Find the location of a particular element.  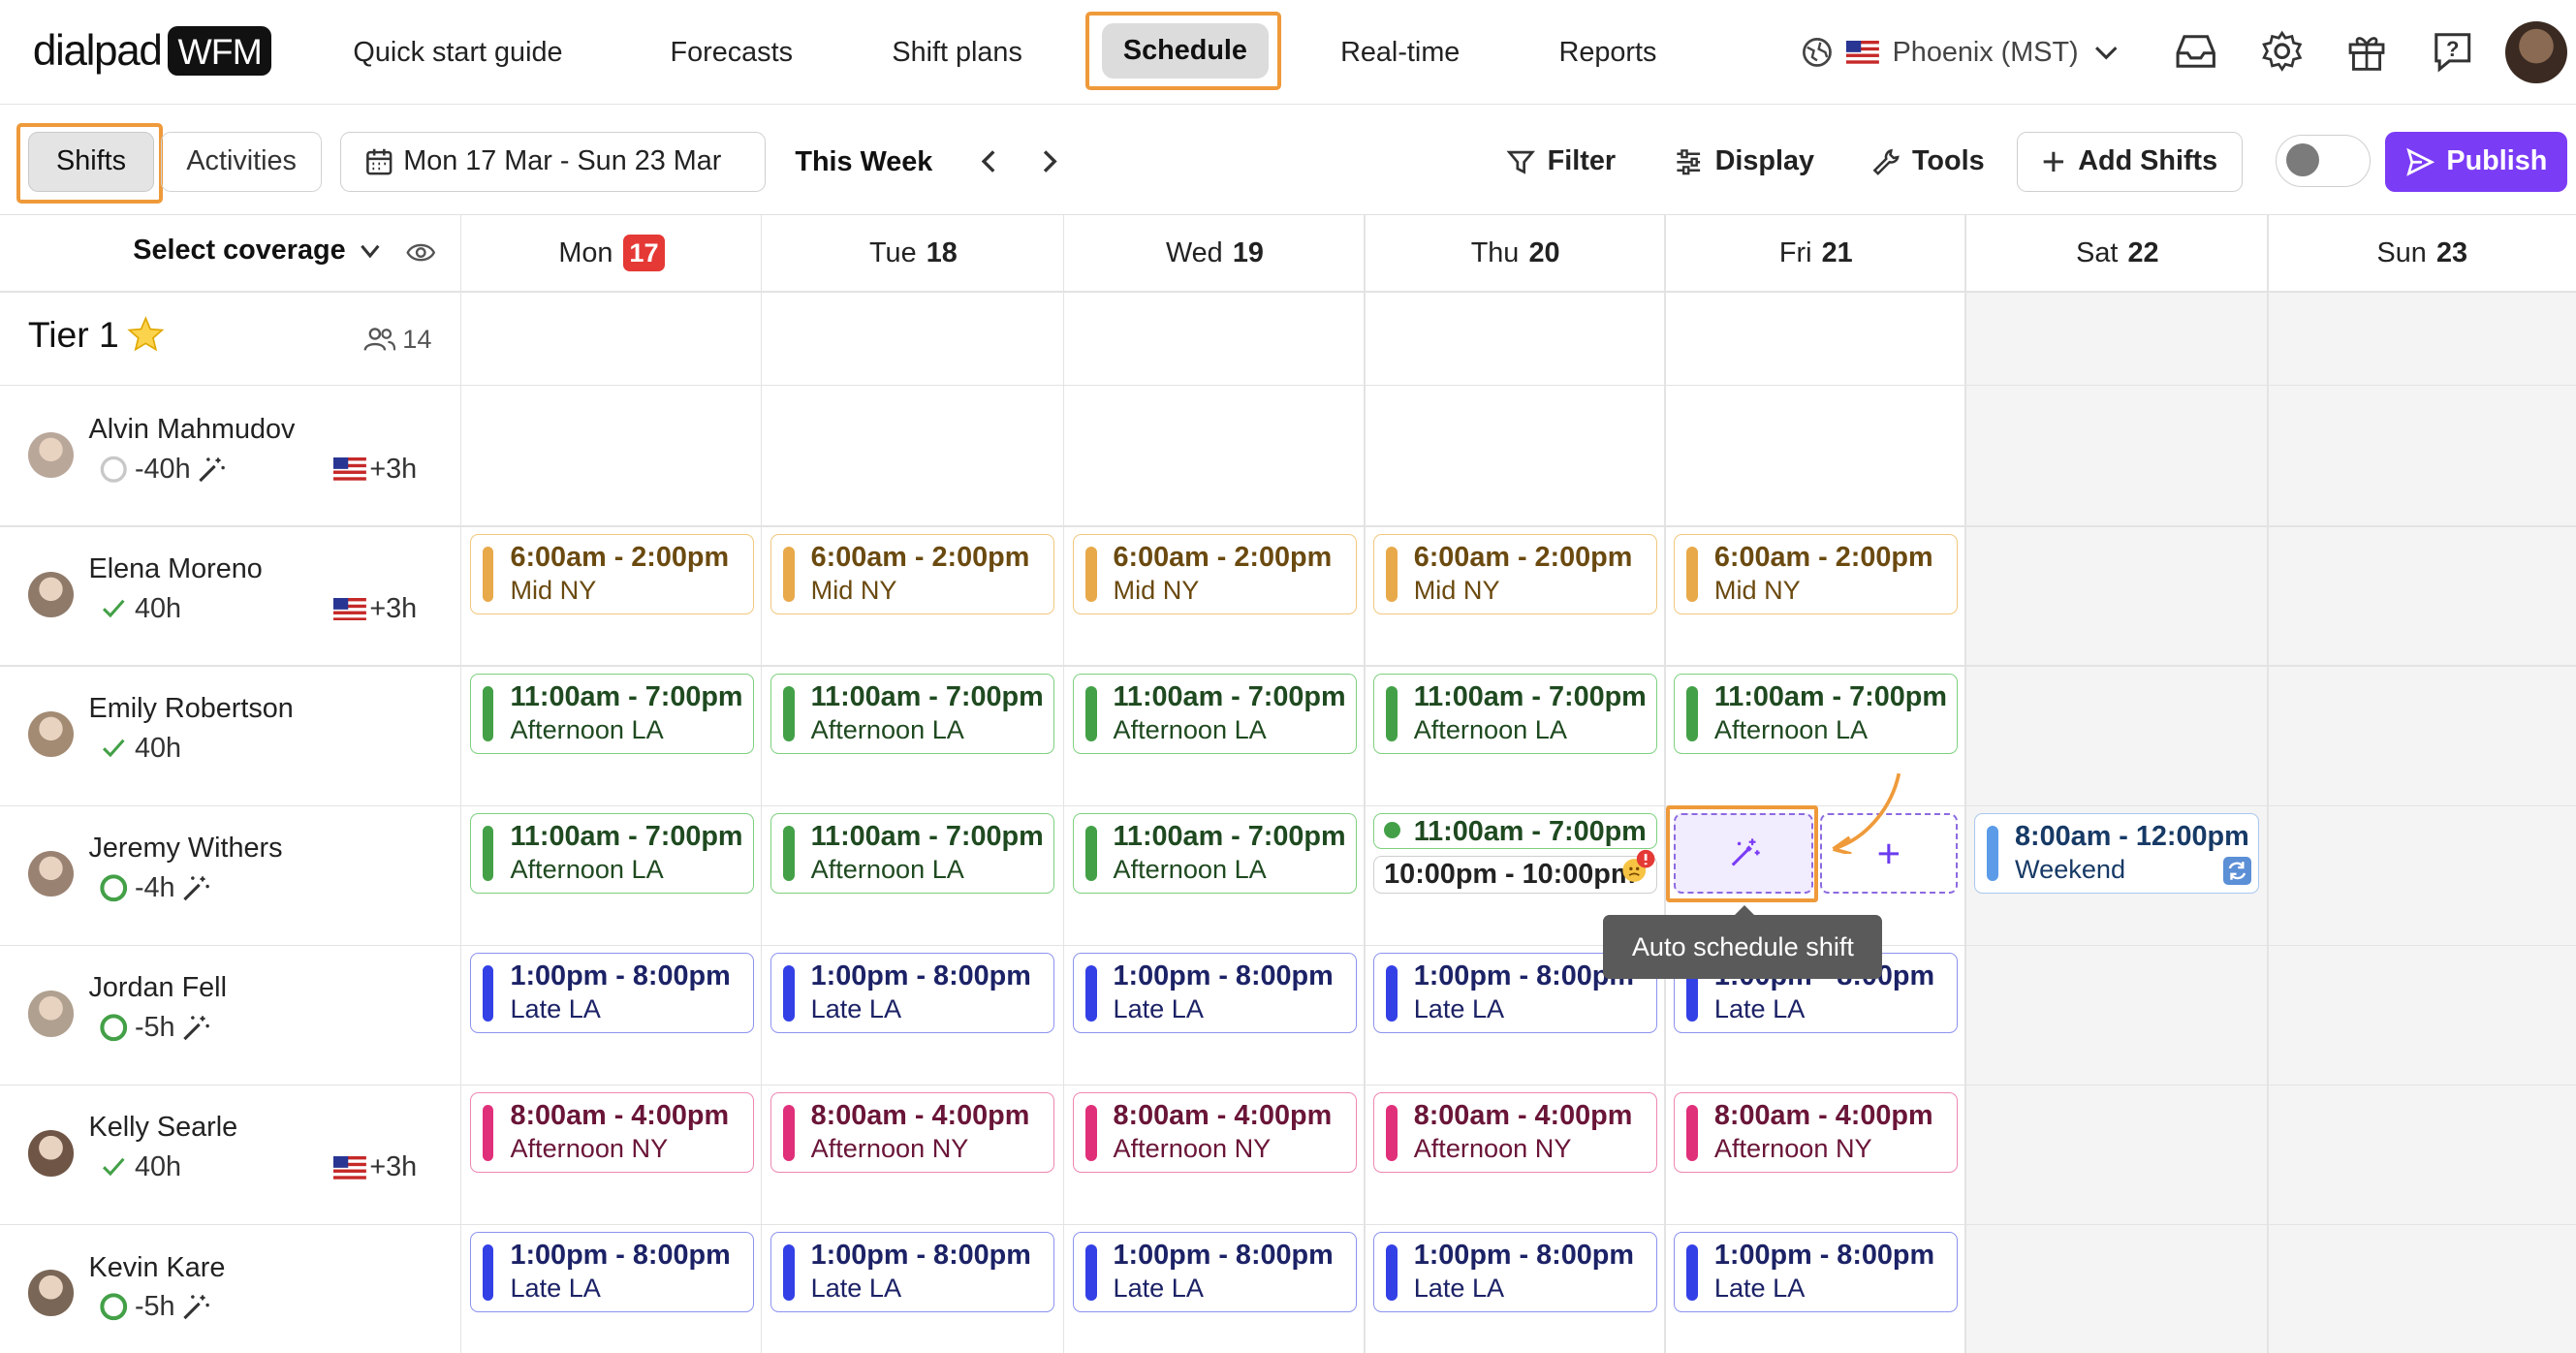

auto-schedule-shift-button is located at coordinates (1744, 854).